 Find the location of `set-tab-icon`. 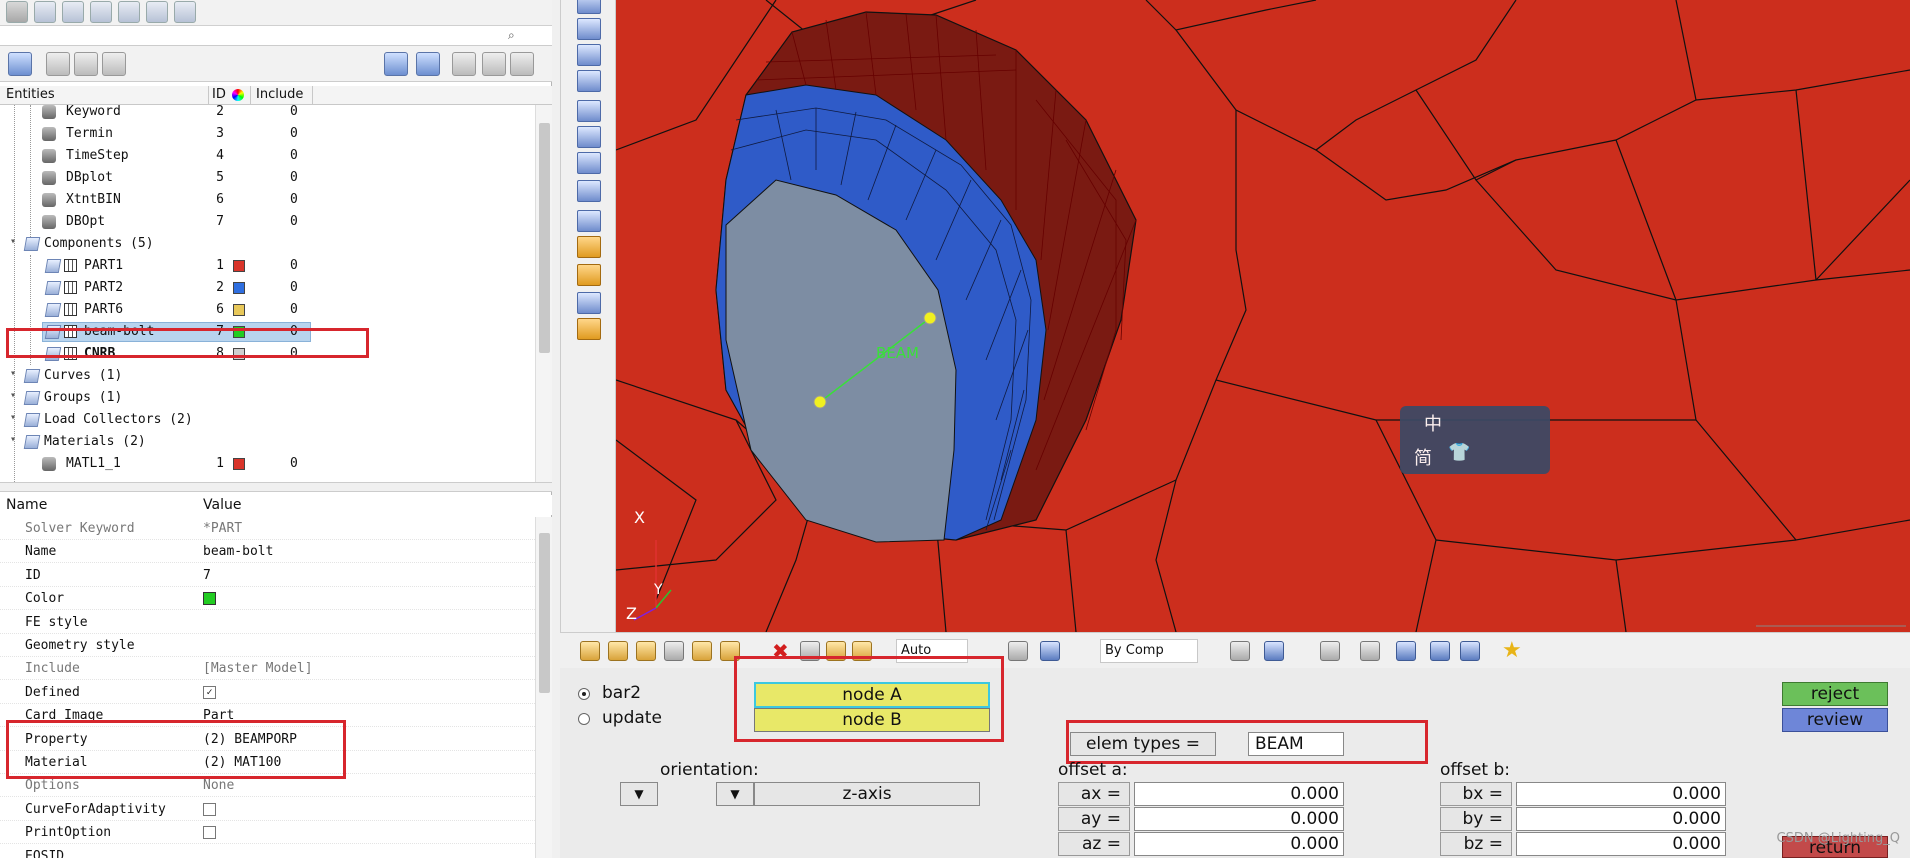

set-tab-icon is located at coordinates (185, 12).